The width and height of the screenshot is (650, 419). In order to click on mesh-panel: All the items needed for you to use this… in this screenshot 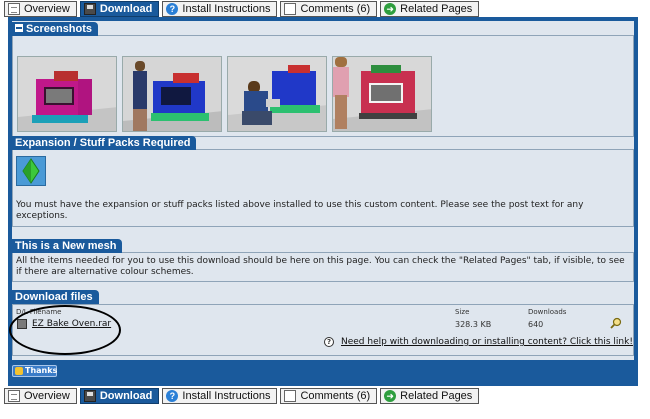, I will do `click(323, 267)`.